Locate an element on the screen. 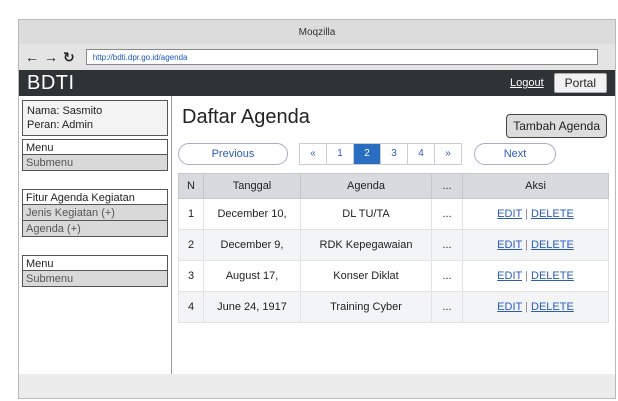  page-2: 2 is located at coordinates (367, 154).